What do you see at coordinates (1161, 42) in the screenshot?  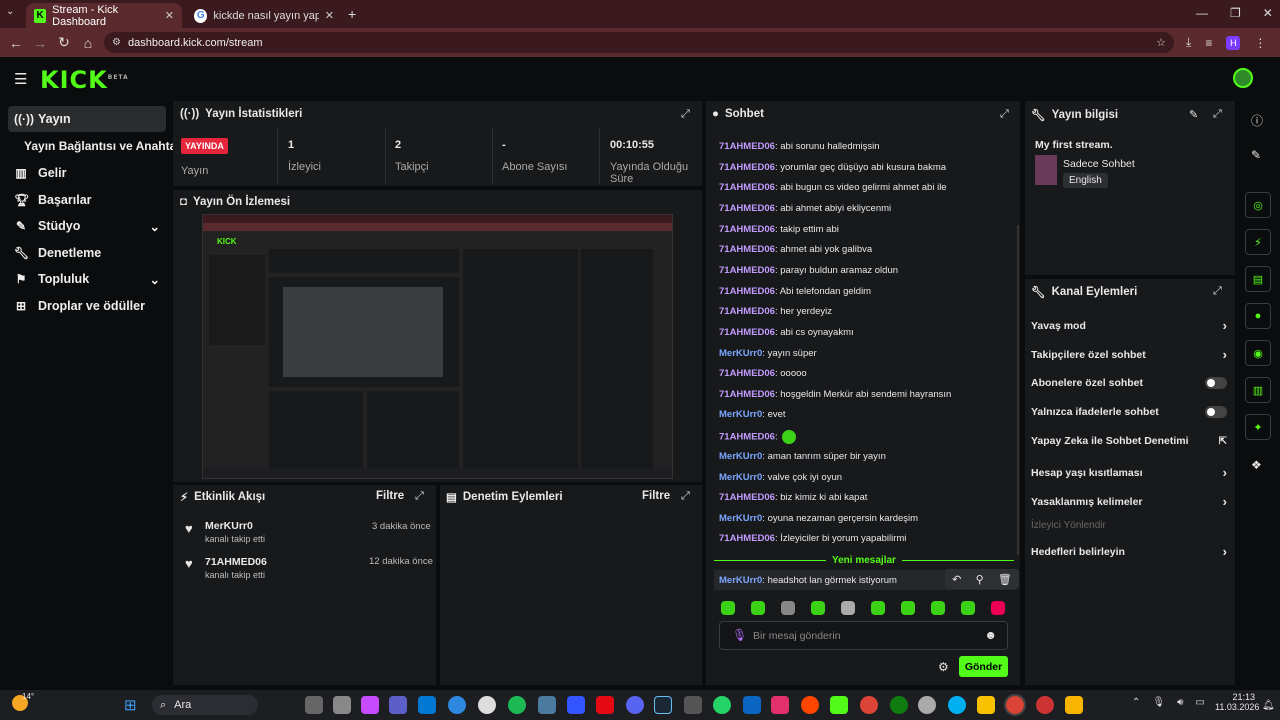 I see `bookmark-star-icon: ☆` at bounding box center [1161, 42].